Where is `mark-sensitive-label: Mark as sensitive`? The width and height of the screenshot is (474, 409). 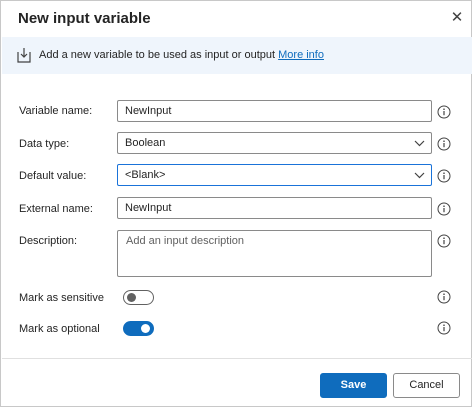 mark-sensitive-label: Mark as sensitive is located at coordinates (61, 298).